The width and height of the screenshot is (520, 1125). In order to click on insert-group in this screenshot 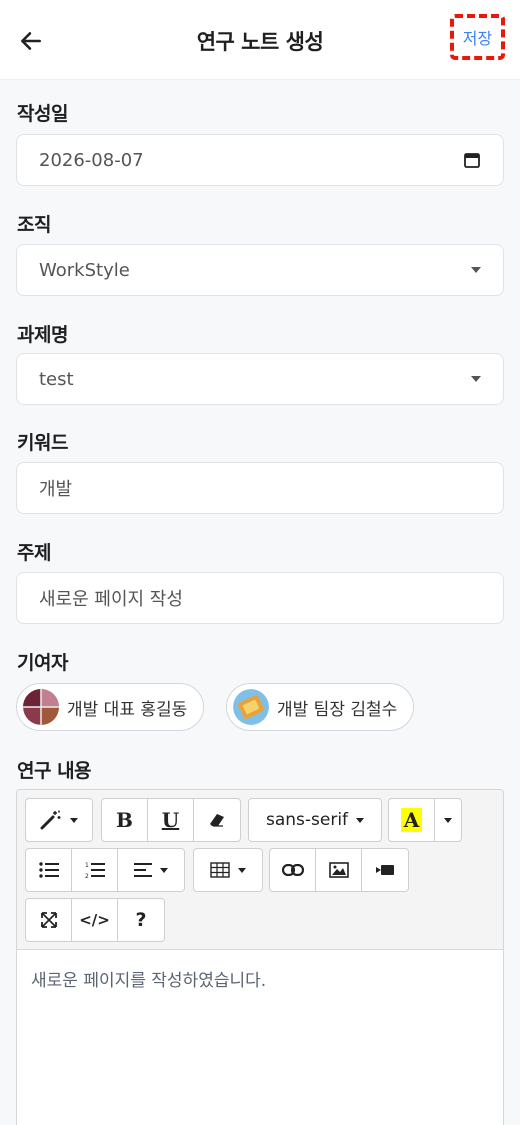, I will do `click(339, 870)`.